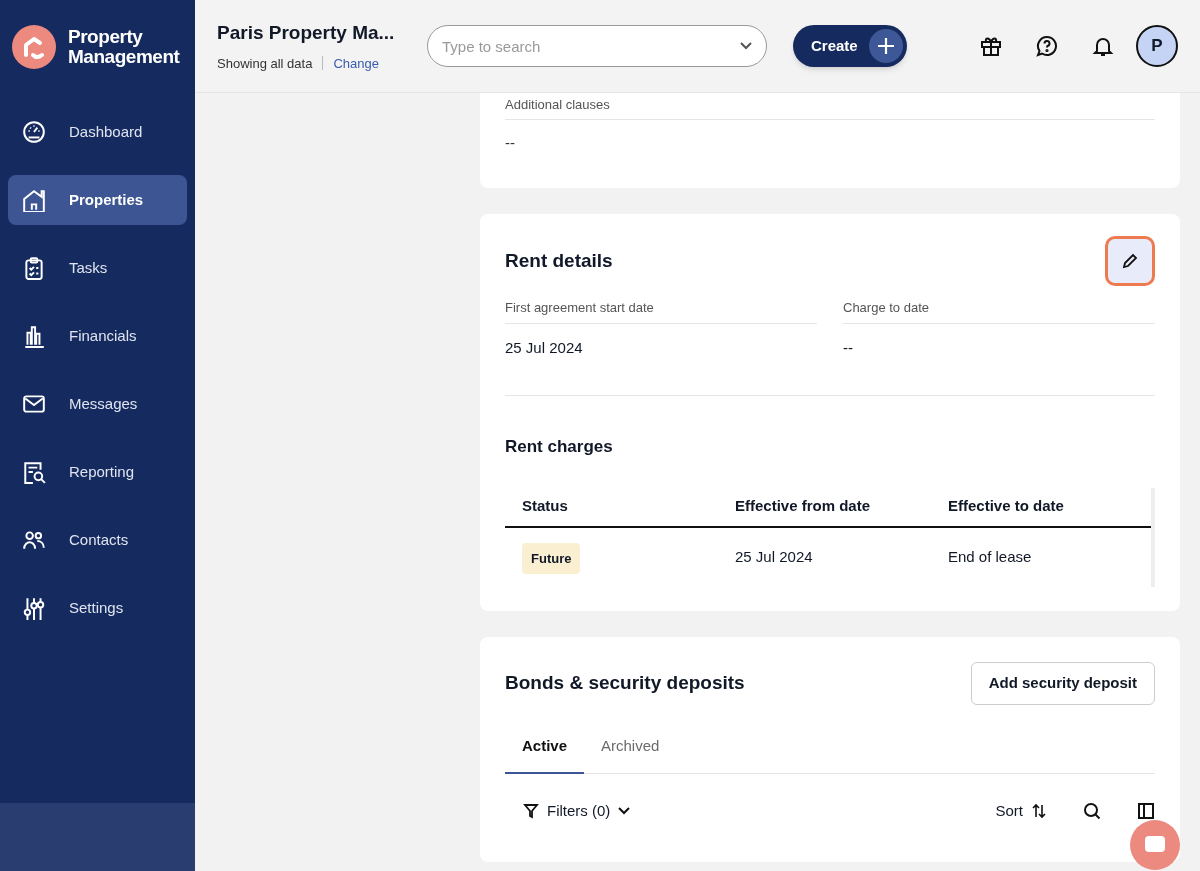  I want to click on change-link: Change, so click(356, 63).